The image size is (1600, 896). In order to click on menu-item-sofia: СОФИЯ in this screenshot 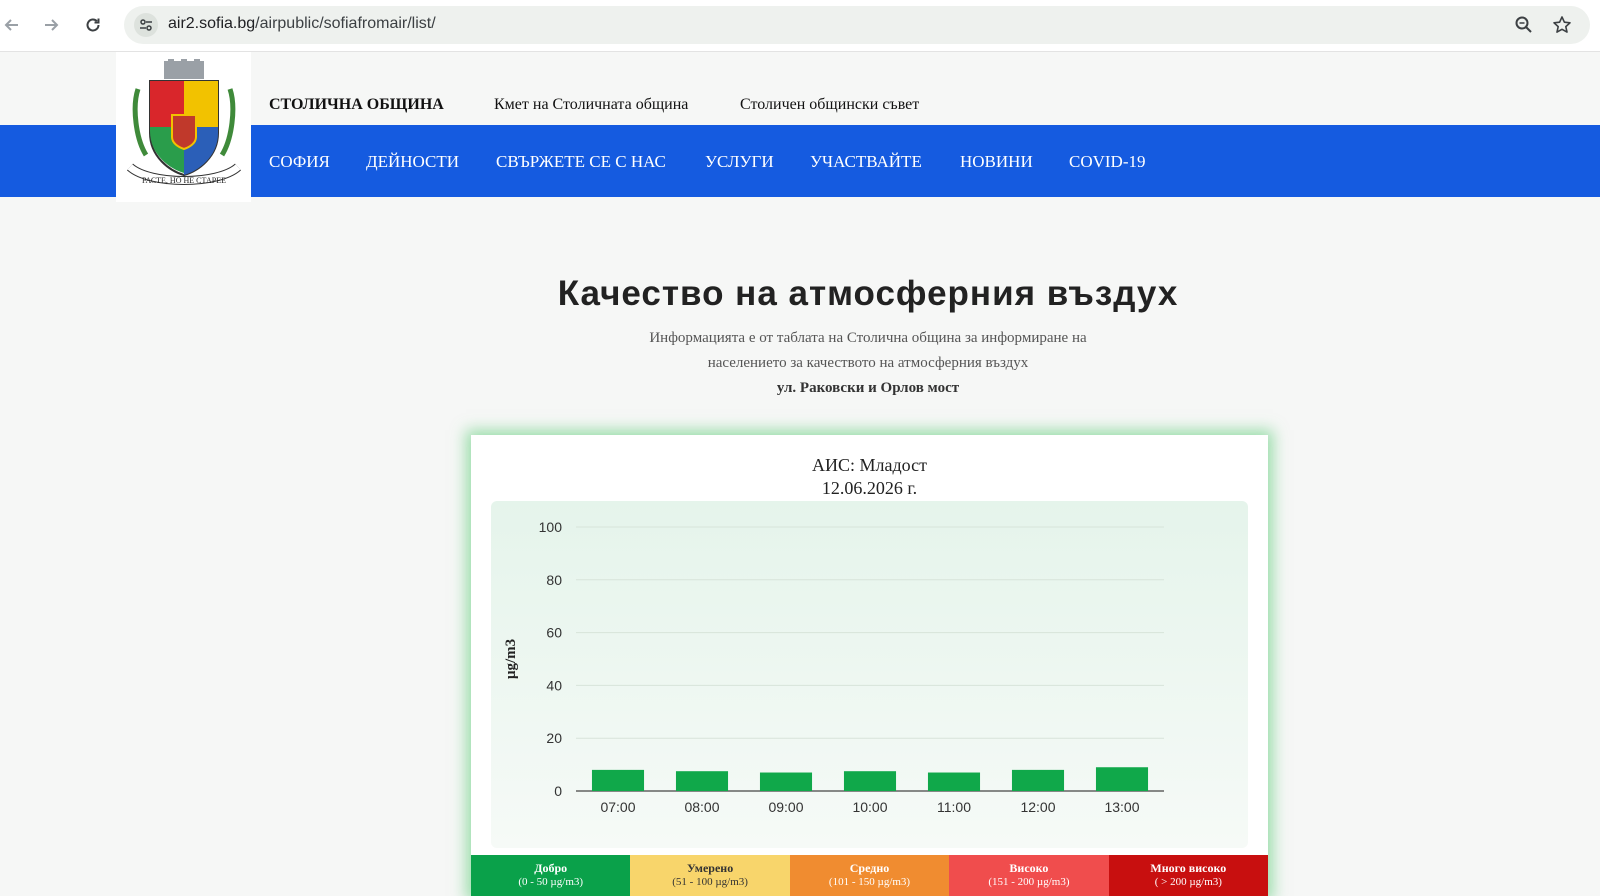, I will do `click(299, 162)`.